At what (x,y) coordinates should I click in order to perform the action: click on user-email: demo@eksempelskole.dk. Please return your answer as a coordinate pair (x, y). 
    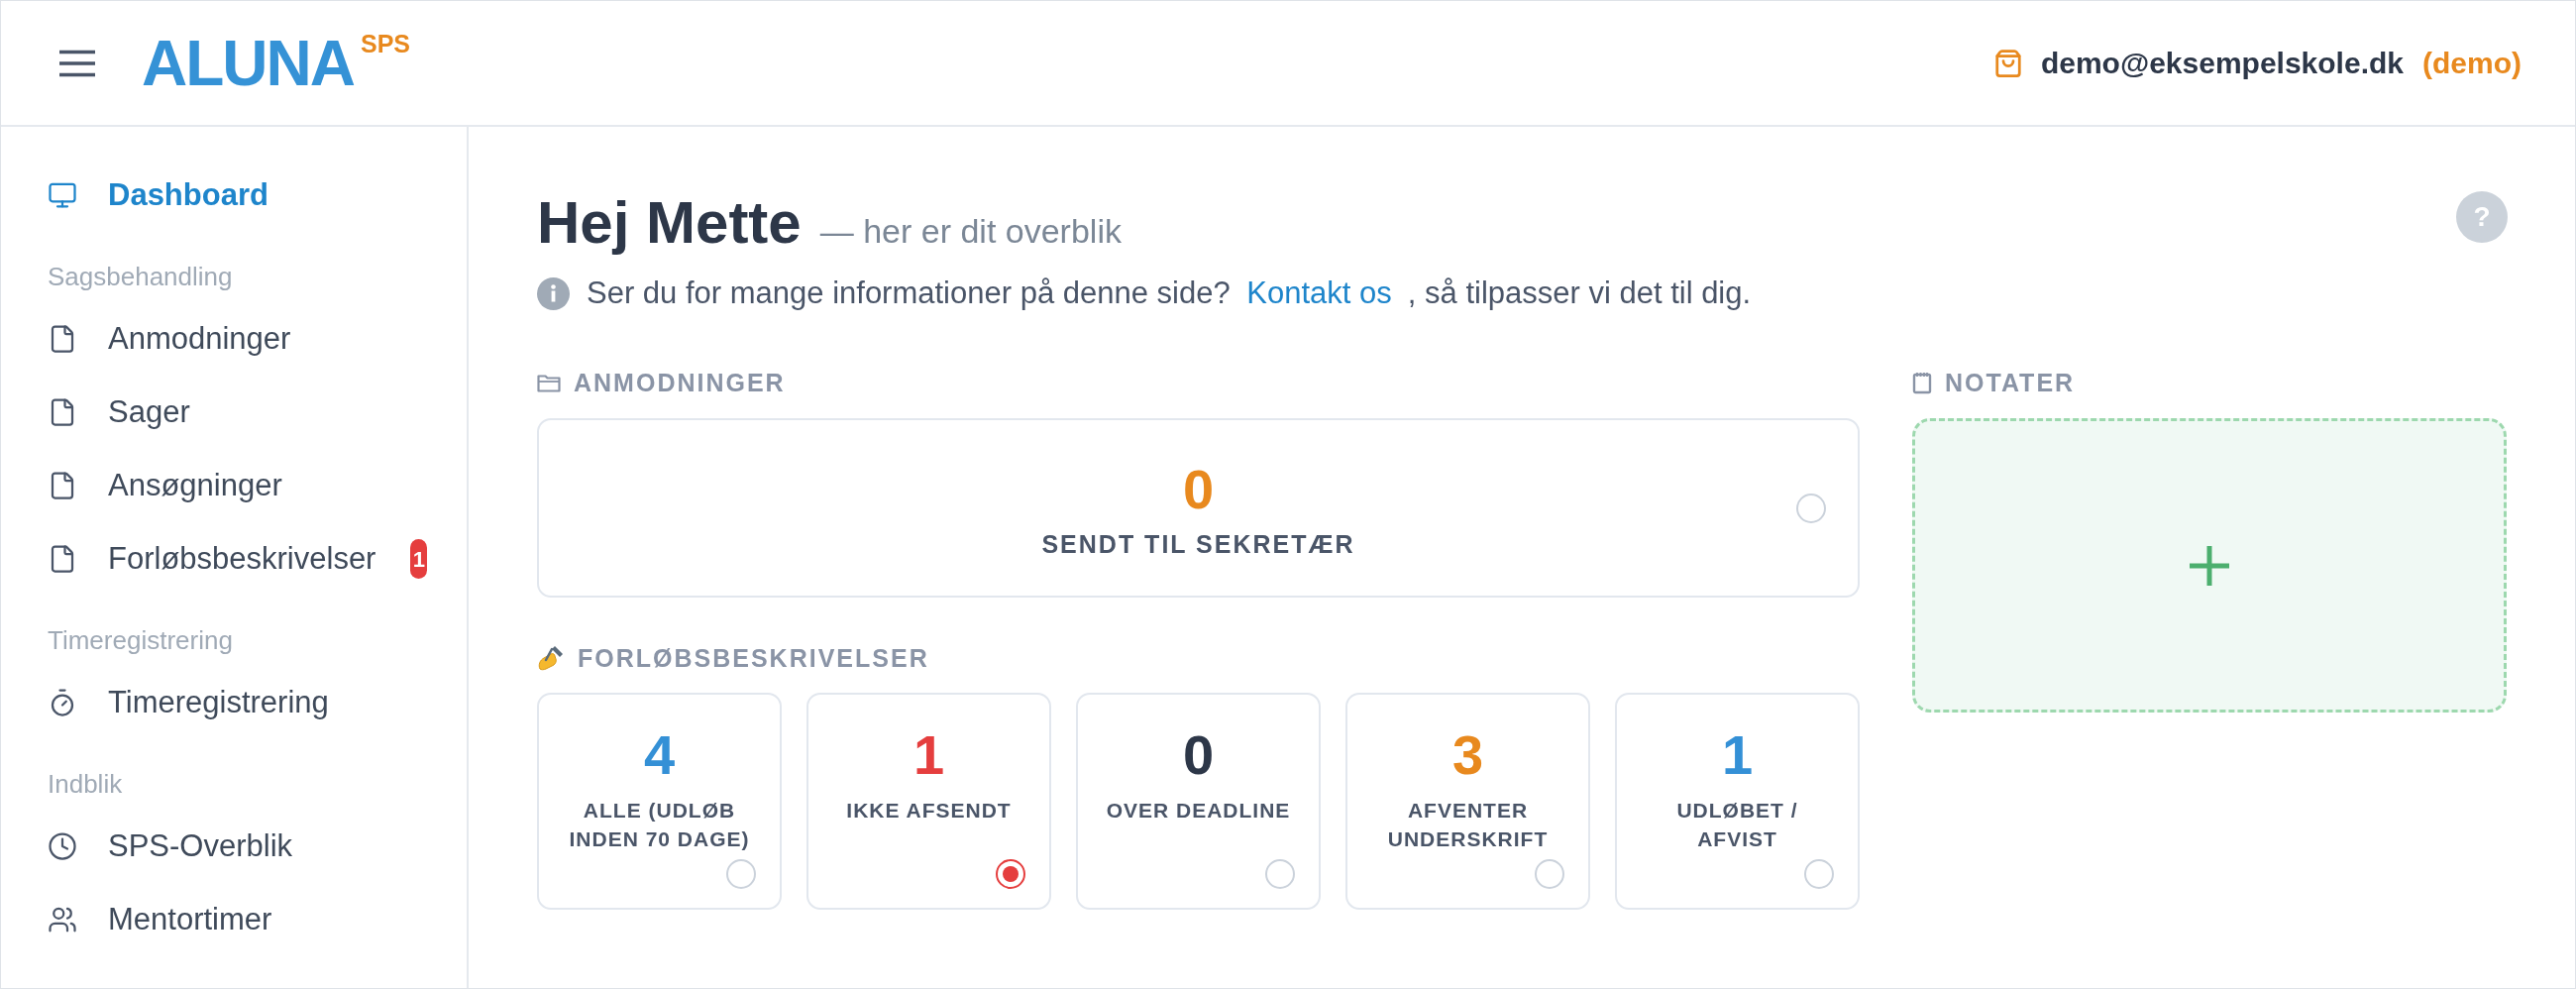
    Looking at the image, I should click on (2222, 63).